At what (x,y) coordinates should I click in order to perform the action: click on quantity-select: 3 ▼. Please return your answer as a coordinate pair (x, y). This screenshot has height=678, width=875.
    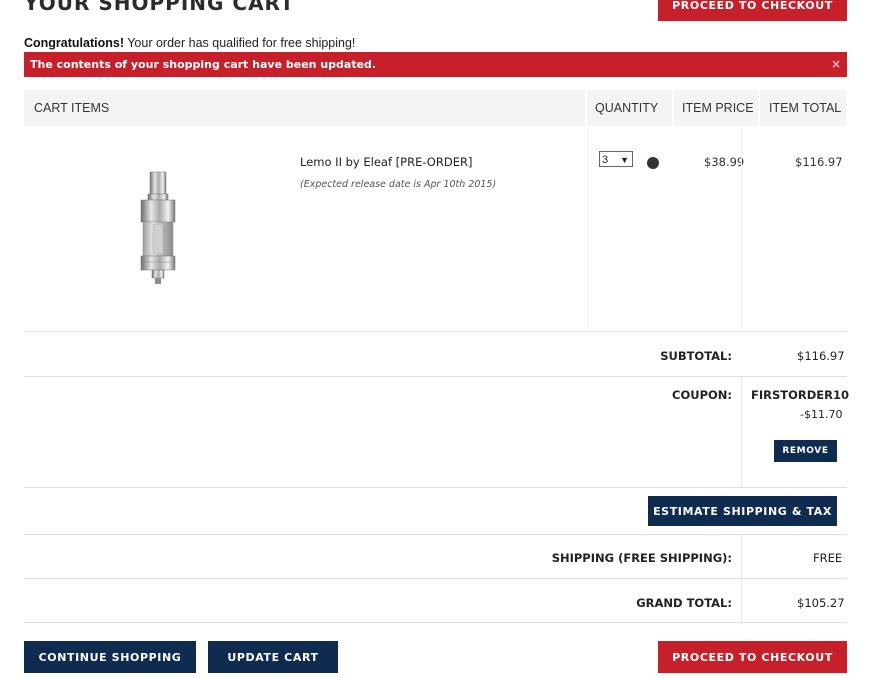
    Looking at the image, I should click on (616, 159).